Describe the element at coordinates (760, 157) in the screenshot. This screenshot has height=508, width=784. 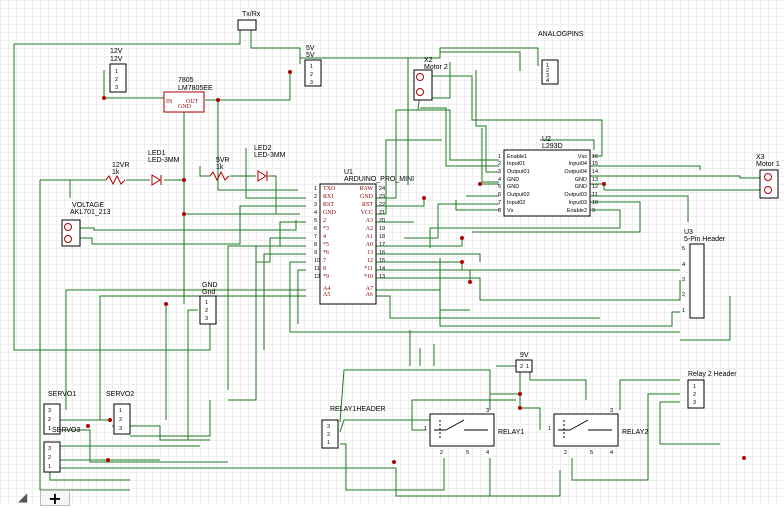
I see `svg-text: X3` at that location.